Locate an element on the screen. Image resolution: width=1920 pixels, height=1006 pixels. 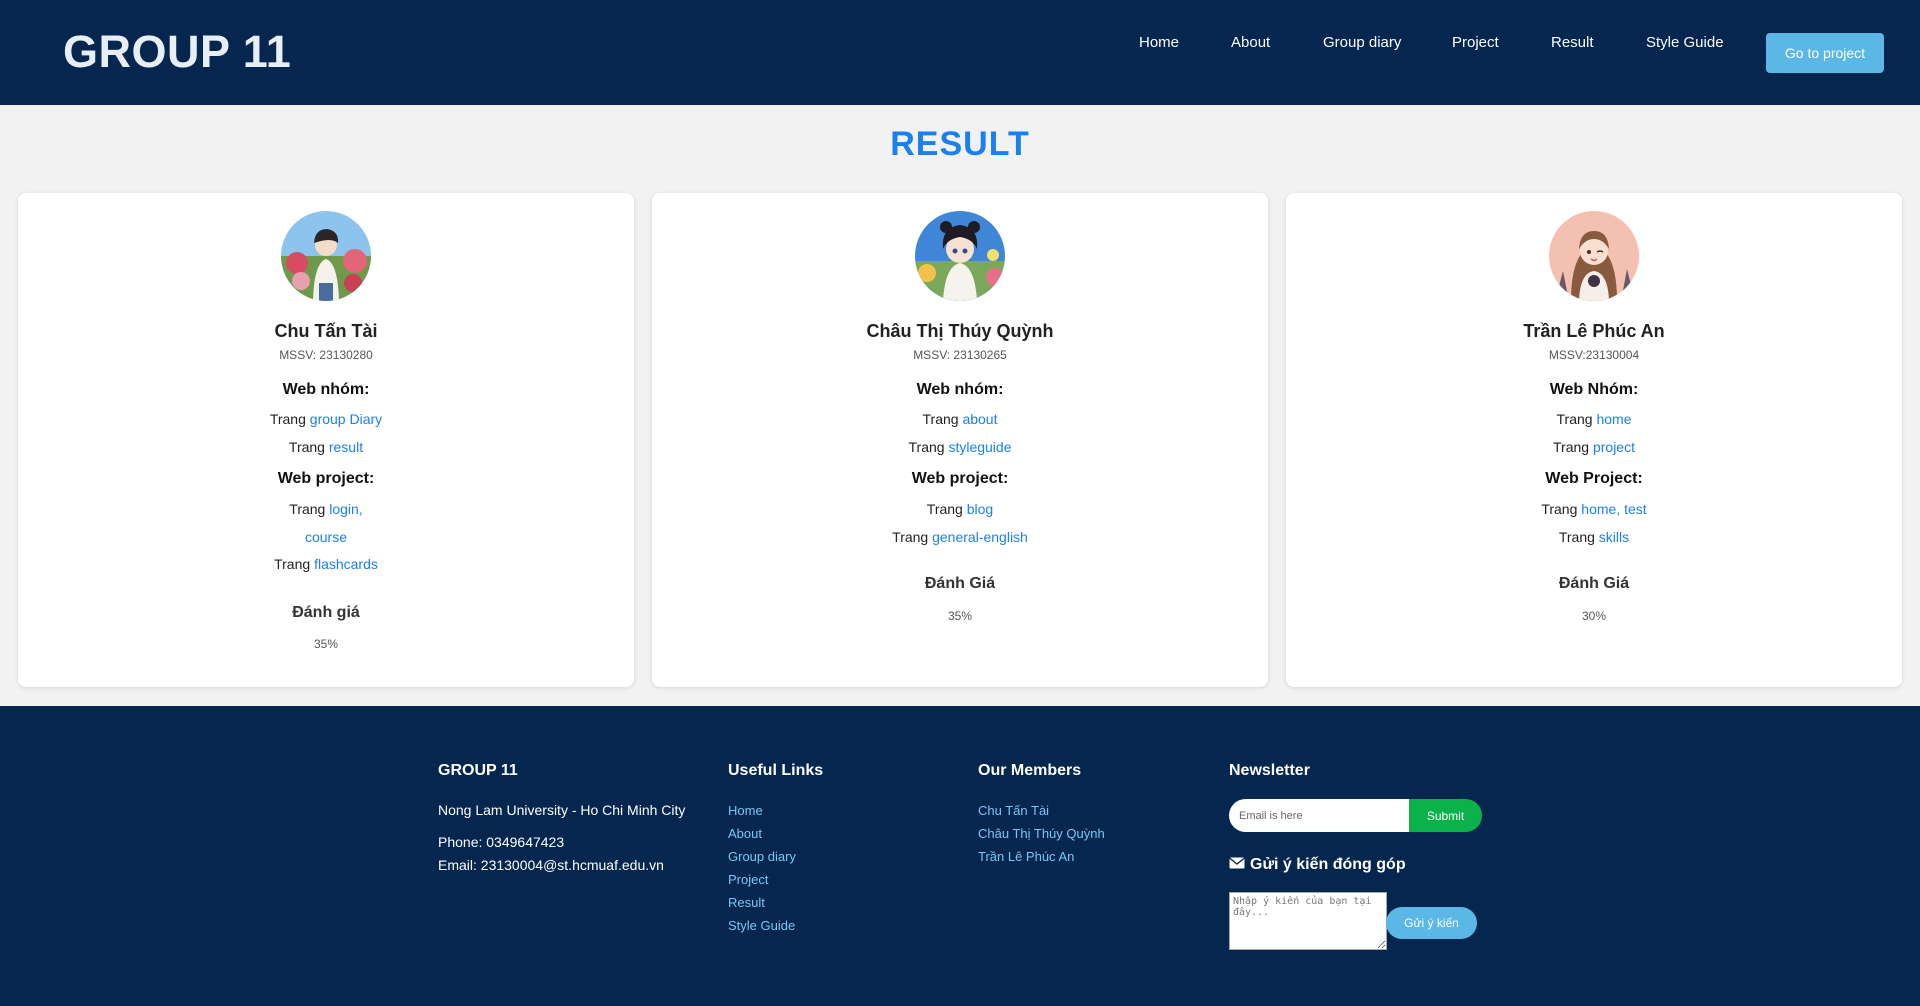
site-logo: GROUP 11 is located at coordinates (177, 52).